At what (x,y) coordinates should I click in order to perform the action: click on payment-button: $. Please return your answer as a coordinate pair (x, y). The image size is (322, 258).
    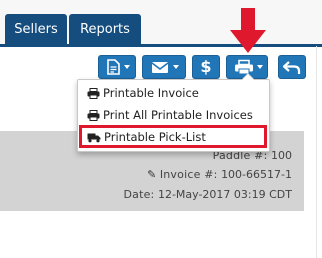
    Looking at the image, I should click on (206, 67).